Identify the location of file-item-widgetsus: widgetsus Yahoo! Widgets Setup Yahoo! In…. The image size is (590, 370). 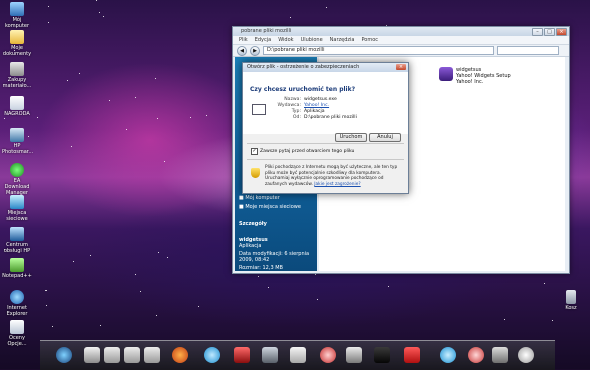
(475, 76).